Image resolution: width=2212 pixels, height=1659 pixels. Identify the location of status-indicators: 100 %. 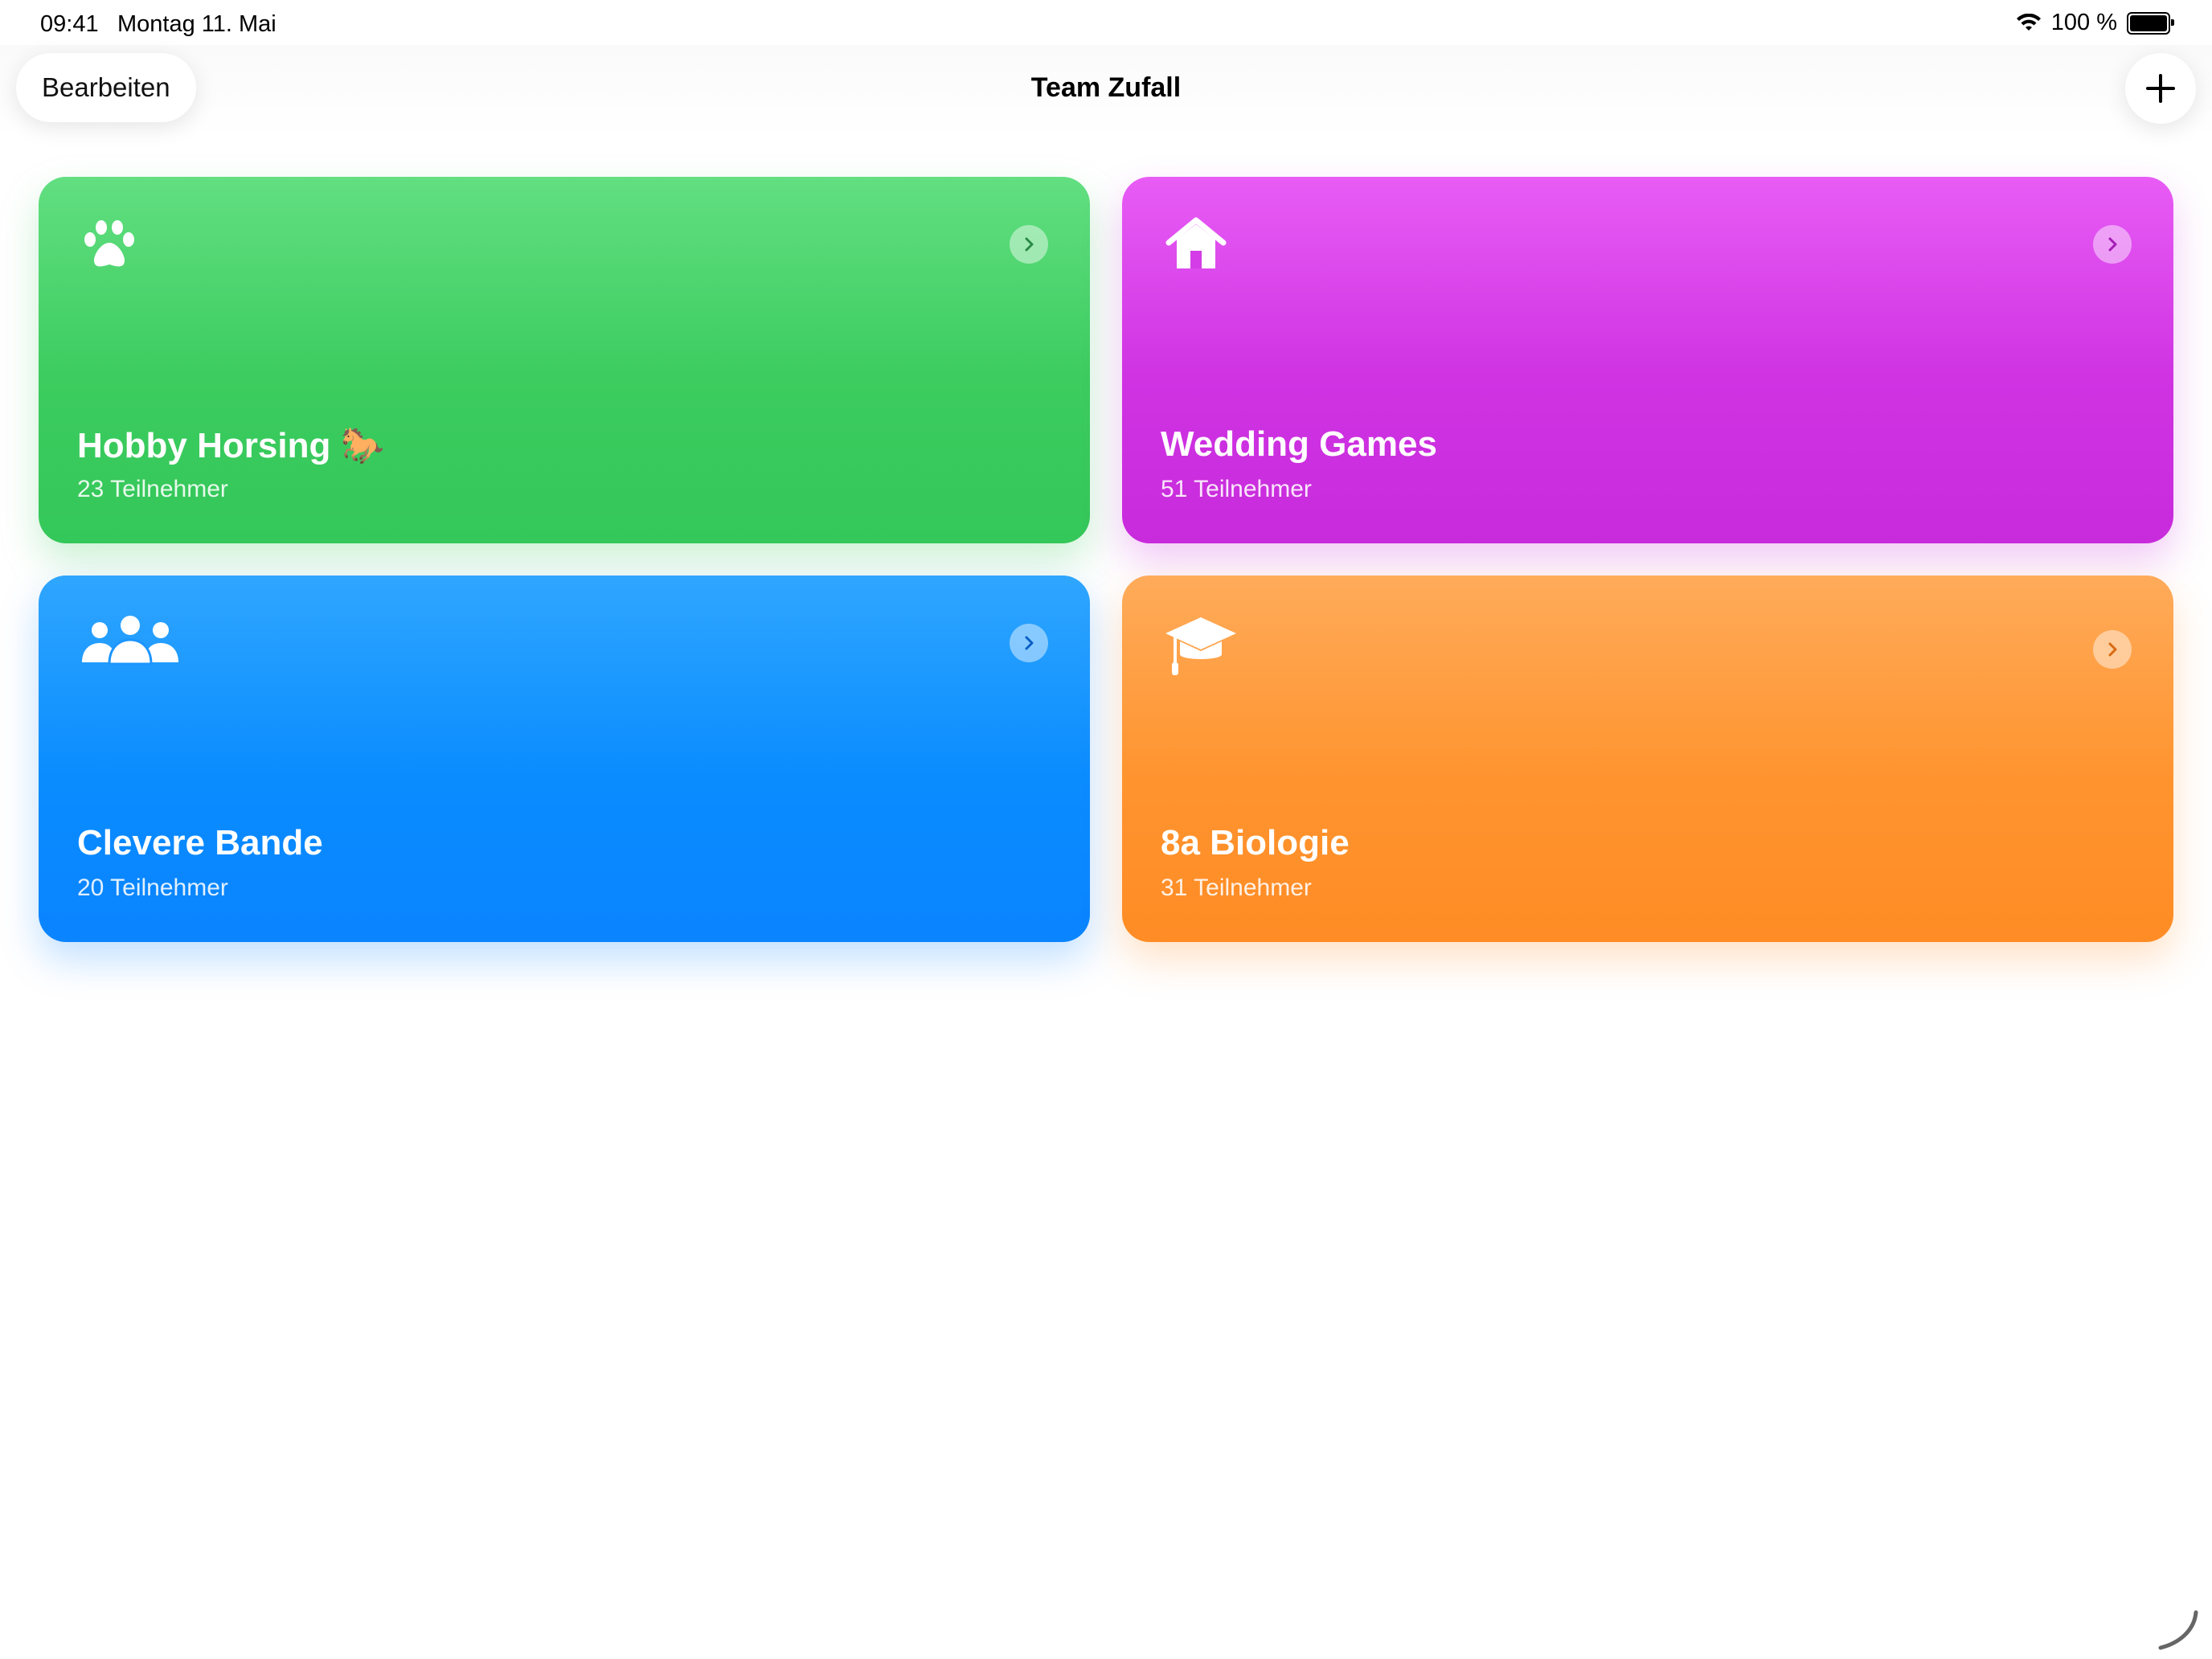
(2095, 23).